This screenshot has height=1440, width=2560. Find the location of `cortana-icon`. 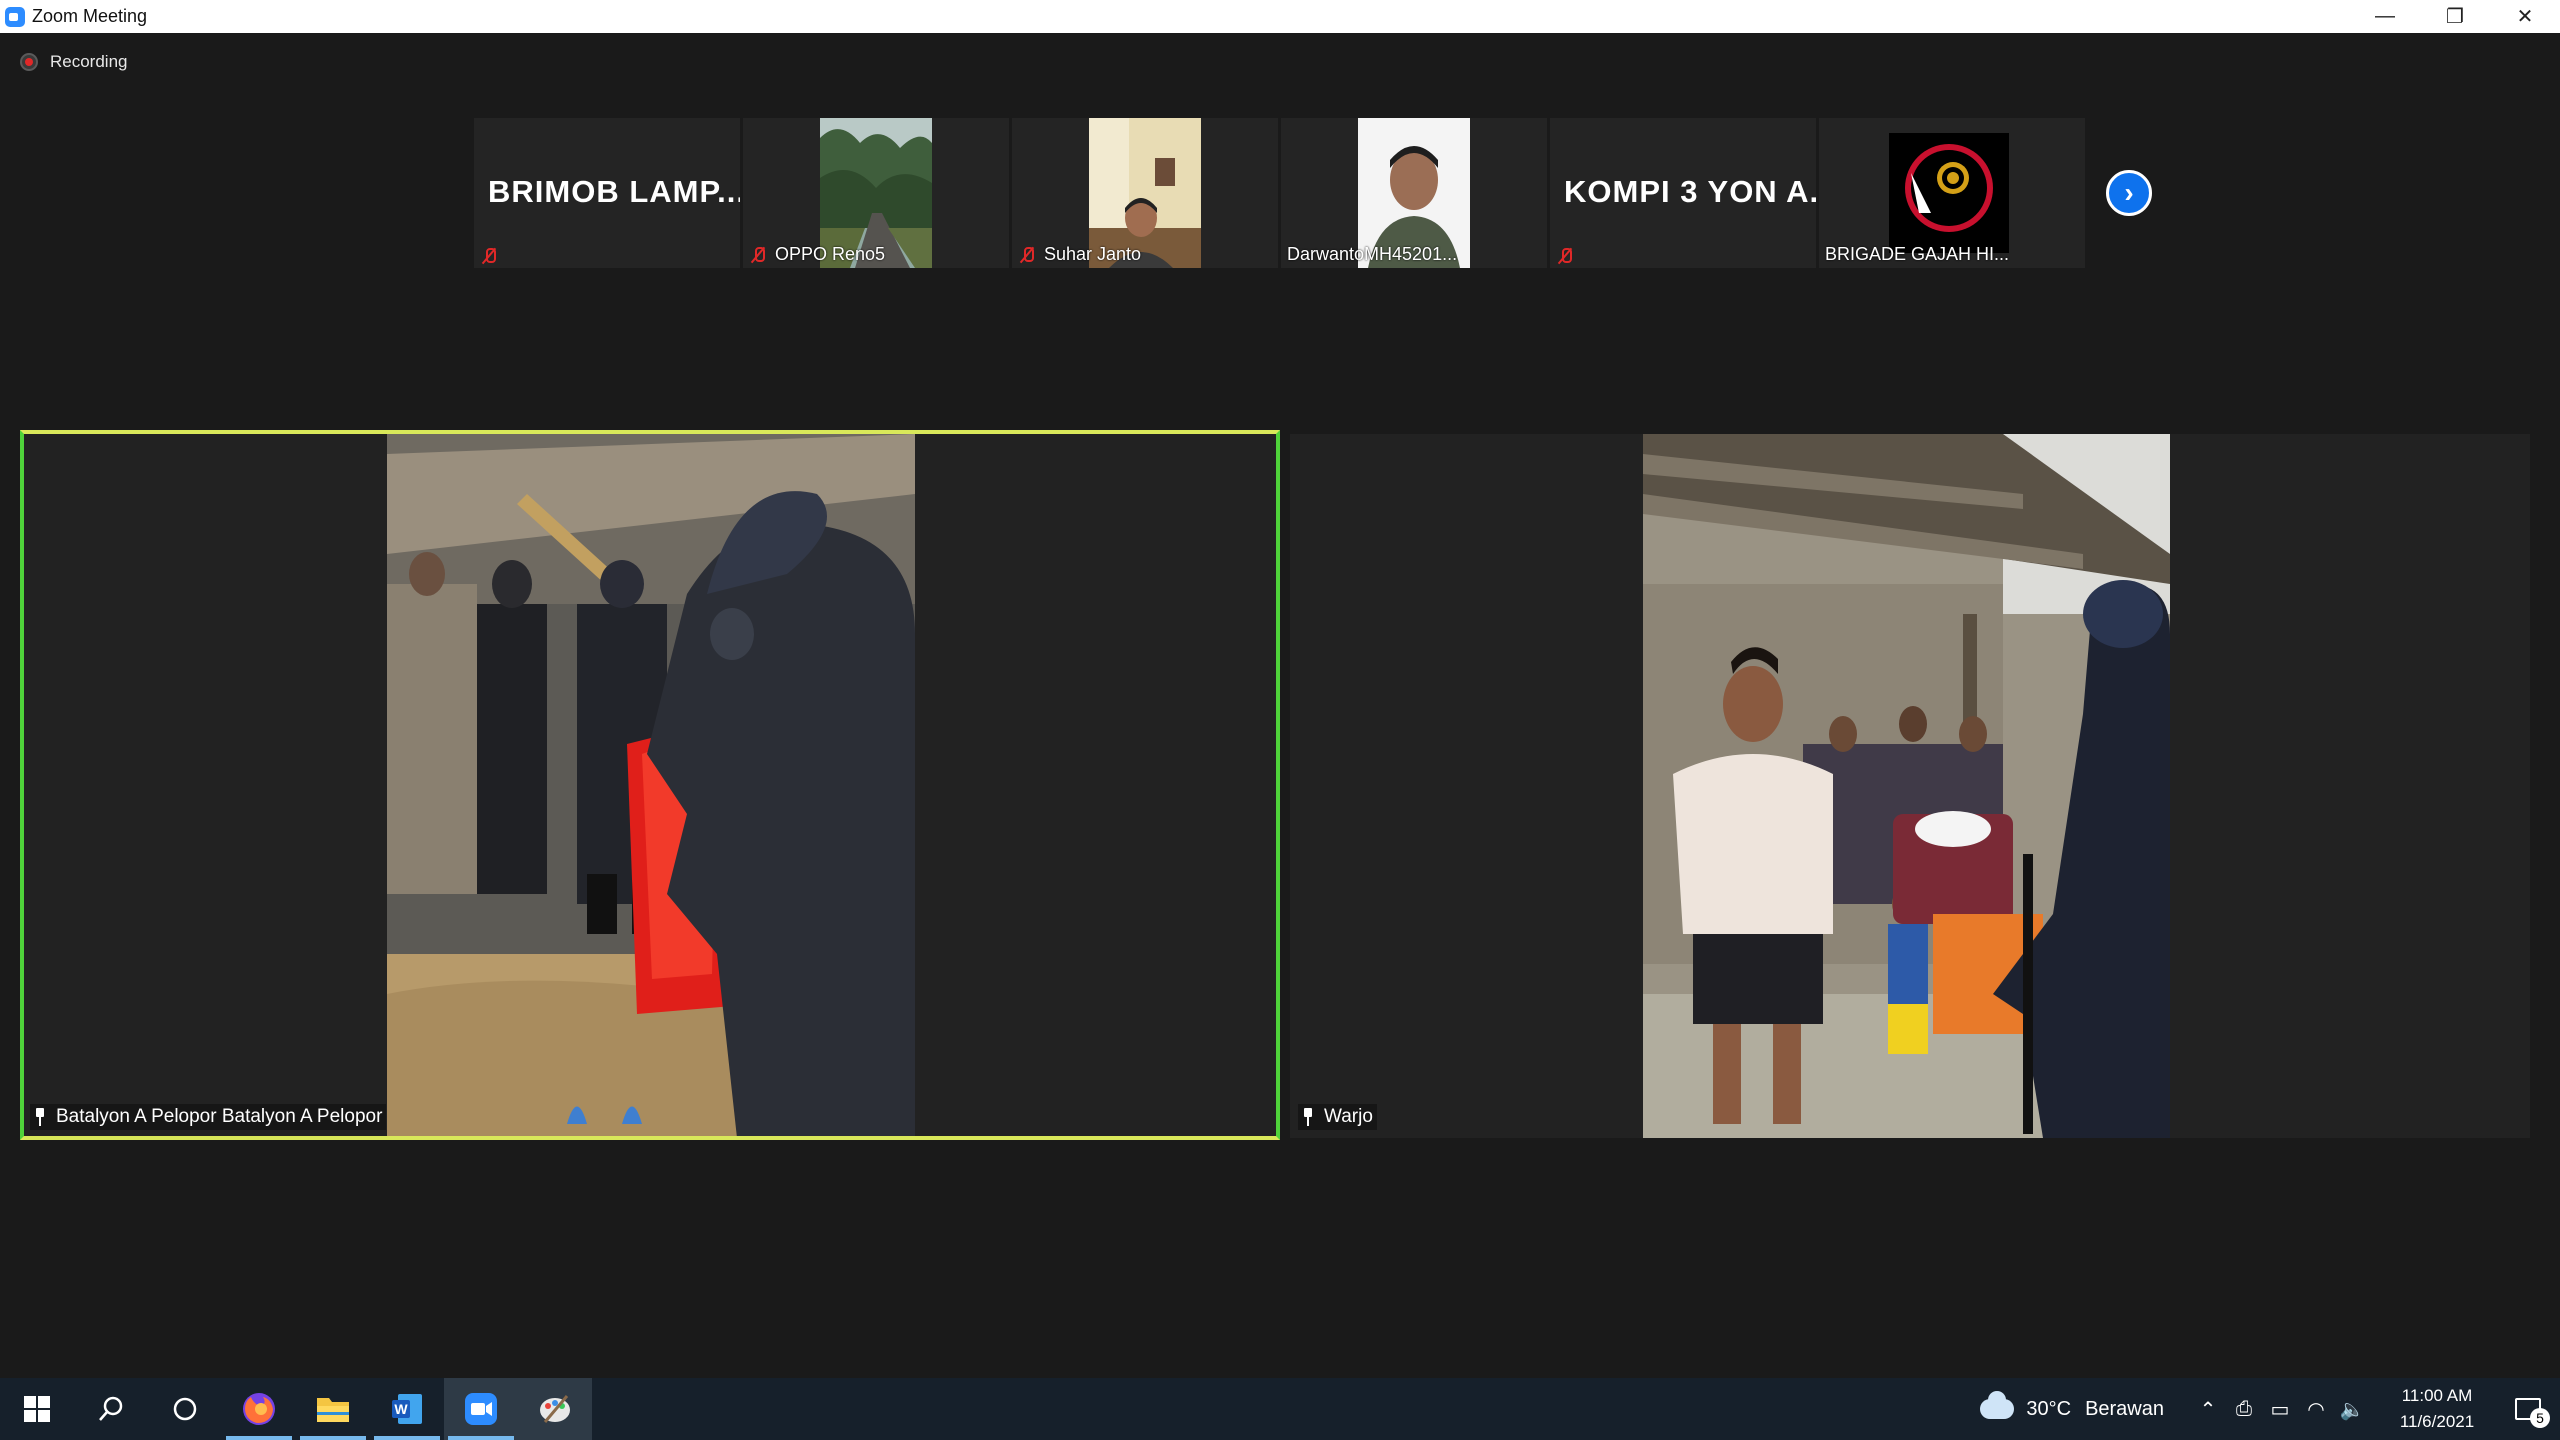

cortana-icon is located at coordinates (185, 1409).